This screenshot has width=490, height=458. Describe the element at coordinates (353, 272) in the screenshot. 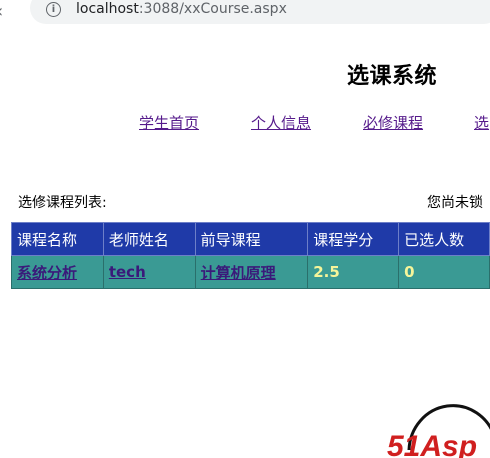

I see `cell-credits: 2.5` at that location.